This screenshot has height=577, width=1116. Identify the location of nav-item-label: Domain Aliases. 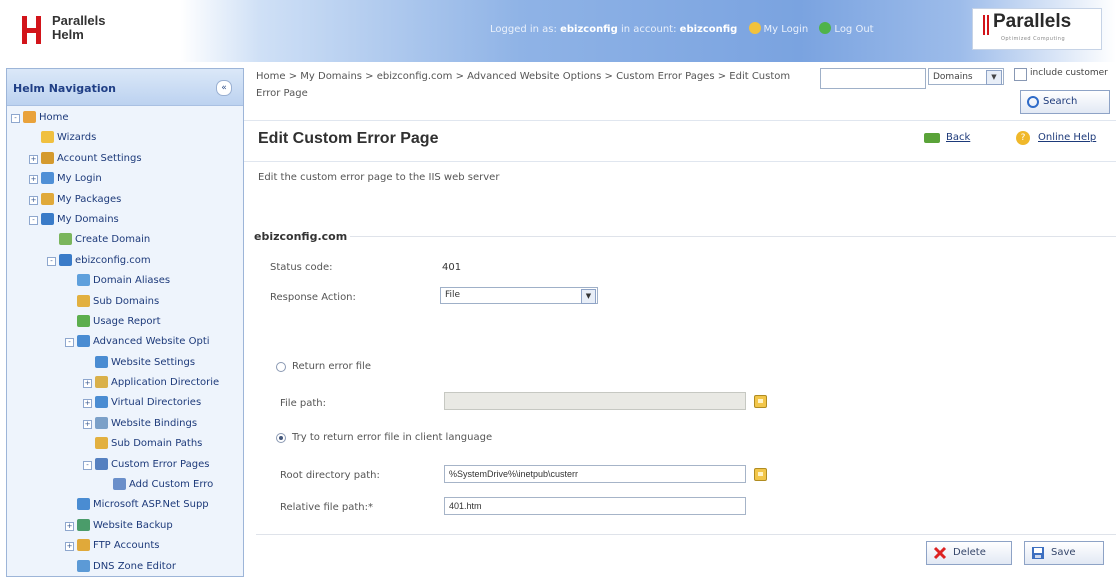
(132, 281).